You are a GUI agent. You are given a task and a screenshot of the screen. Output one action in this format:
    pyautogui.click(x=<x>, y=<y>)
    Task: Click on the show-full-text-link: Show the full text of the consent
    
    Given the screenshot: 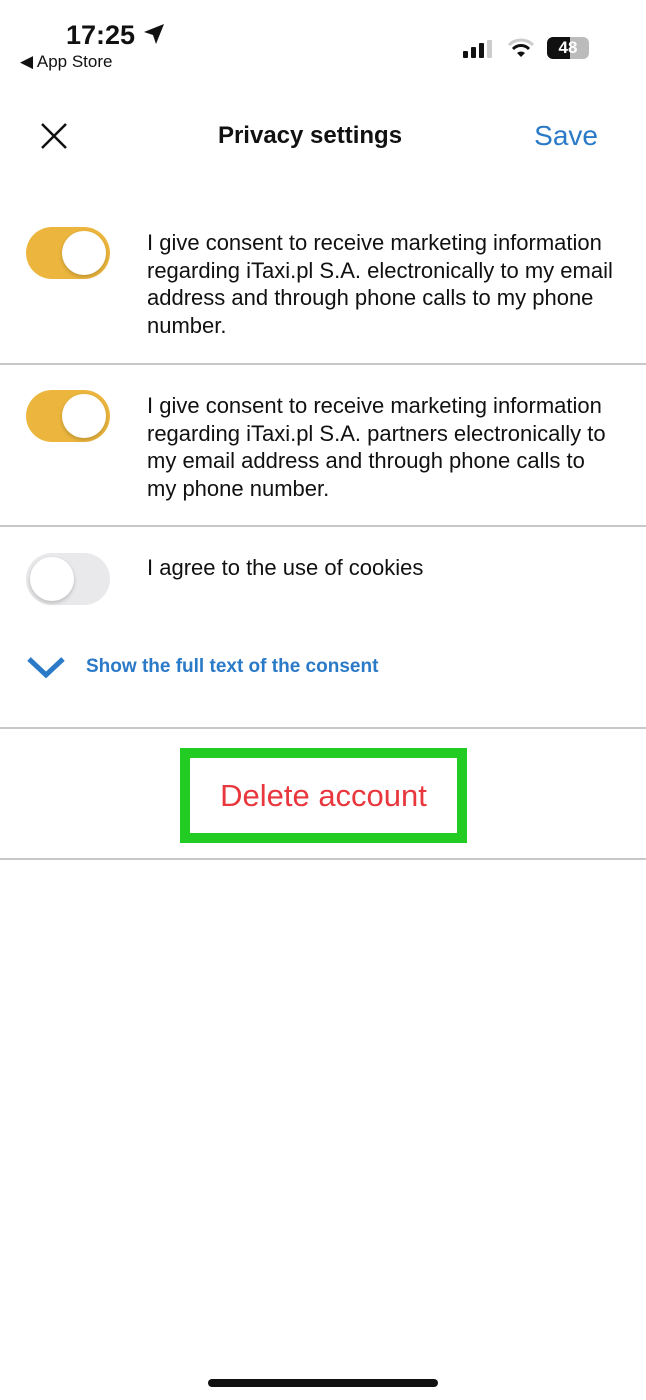 What is the action you would take?
    pyautogui.click(x=232, y=667)
    